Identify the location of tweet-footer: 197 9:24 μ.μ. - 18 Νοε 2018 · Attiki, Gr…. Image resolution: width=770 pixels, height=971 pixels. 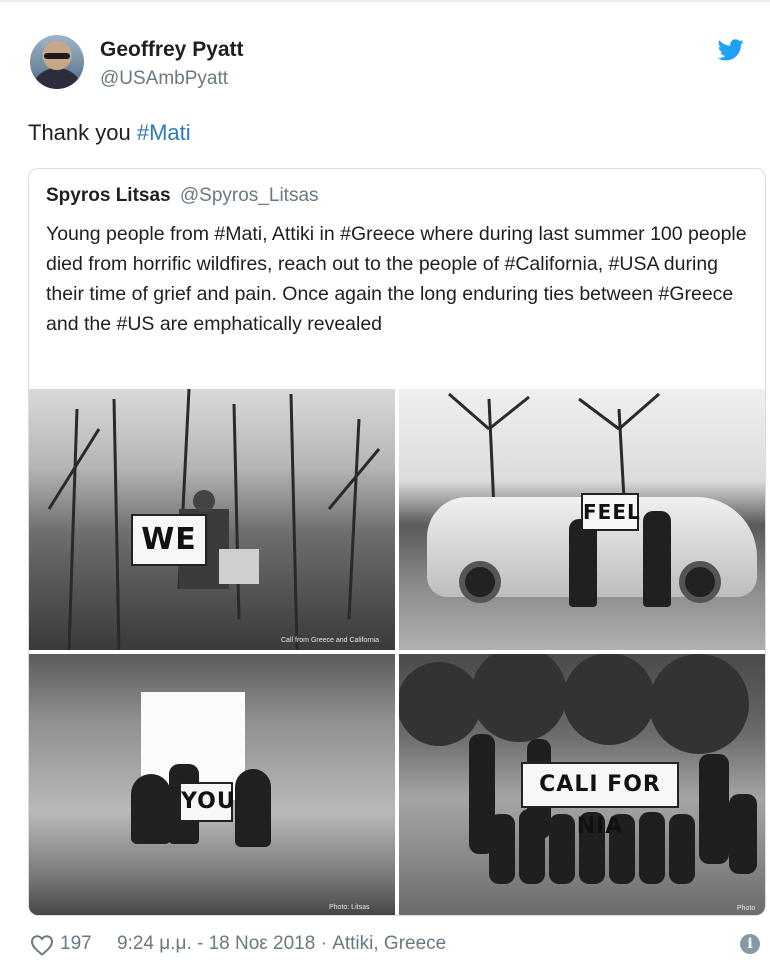
(395, 945).